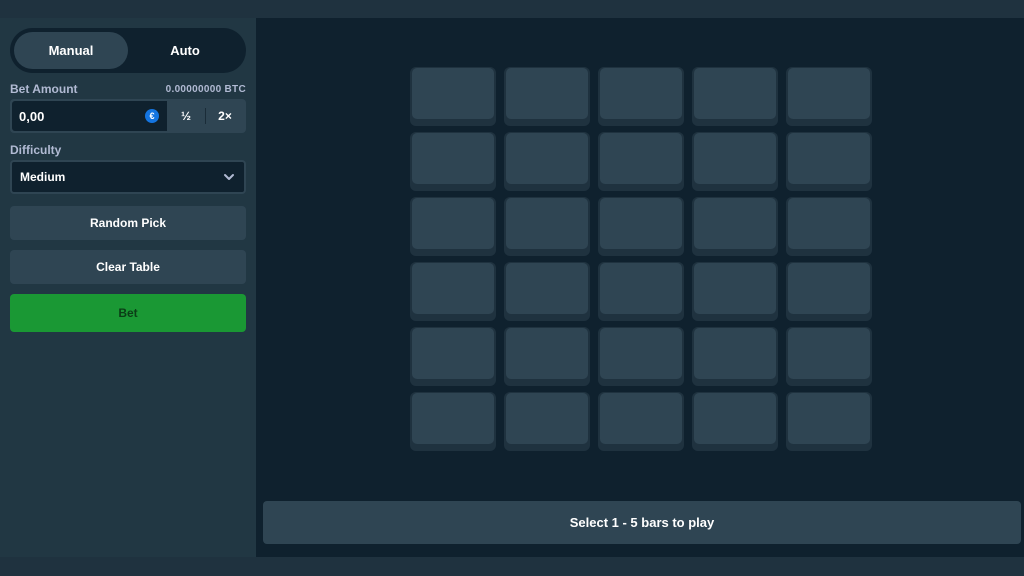  Describe the element at coordinates (128, 267) in the screenshot. I see `clear-table-button: Clear Table` at that location.